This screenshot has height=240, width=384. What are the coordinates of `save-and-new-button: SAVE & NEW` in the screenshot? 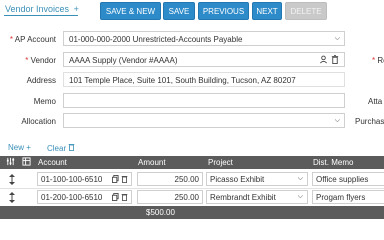 It's located at (130, 11).